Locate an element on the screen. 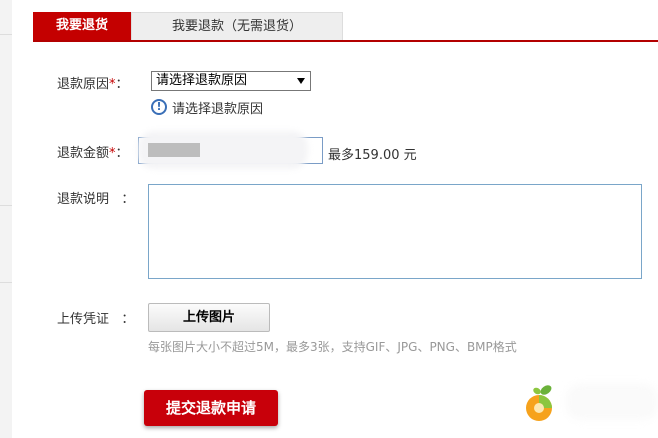 This screenshot has height=438, width=658. reason-select: 请选择退款原因 is located at coordinates (231, 81).